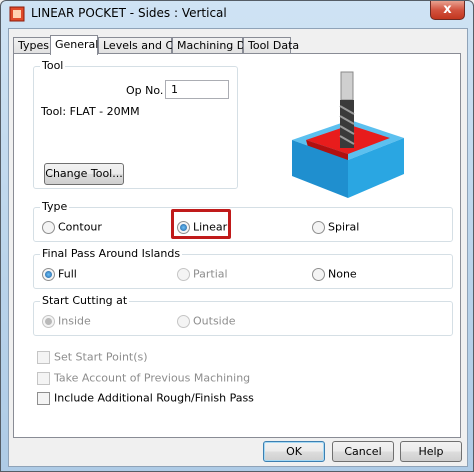 The image size is (474, 472). Describe the element at coordinates (74, 45) in the screenshot. I see `tab-general: General` at that location.